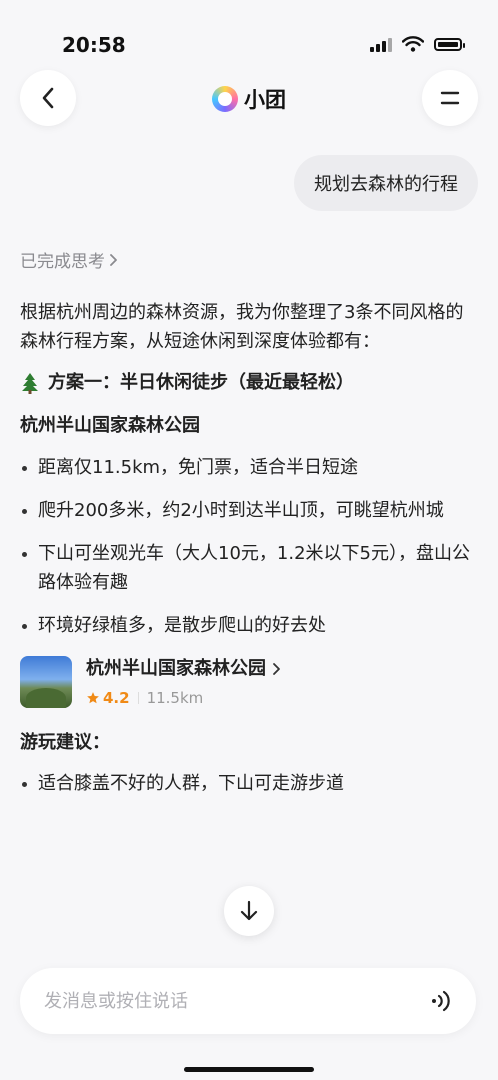 The width and height of the screenshot is (498, 1080). I want to click on message-input-bar, so click(248, 1001).